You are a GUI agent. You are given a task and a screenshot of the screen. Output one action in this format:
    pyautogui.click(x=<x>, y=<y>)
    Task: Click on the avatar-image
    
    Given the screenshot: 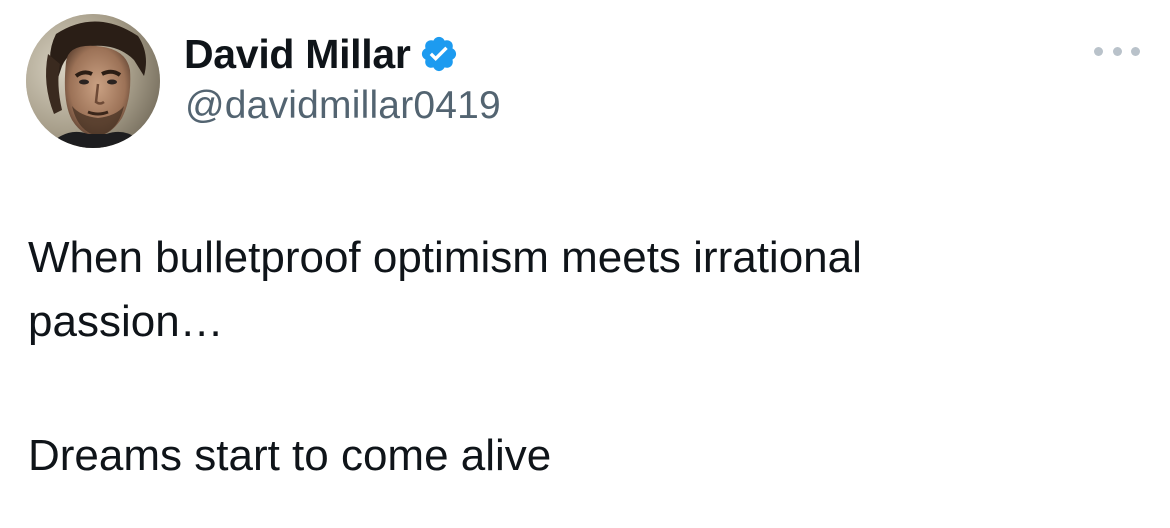 What is the action you would take?
    pyautogui.click(x=93, y=81)
    